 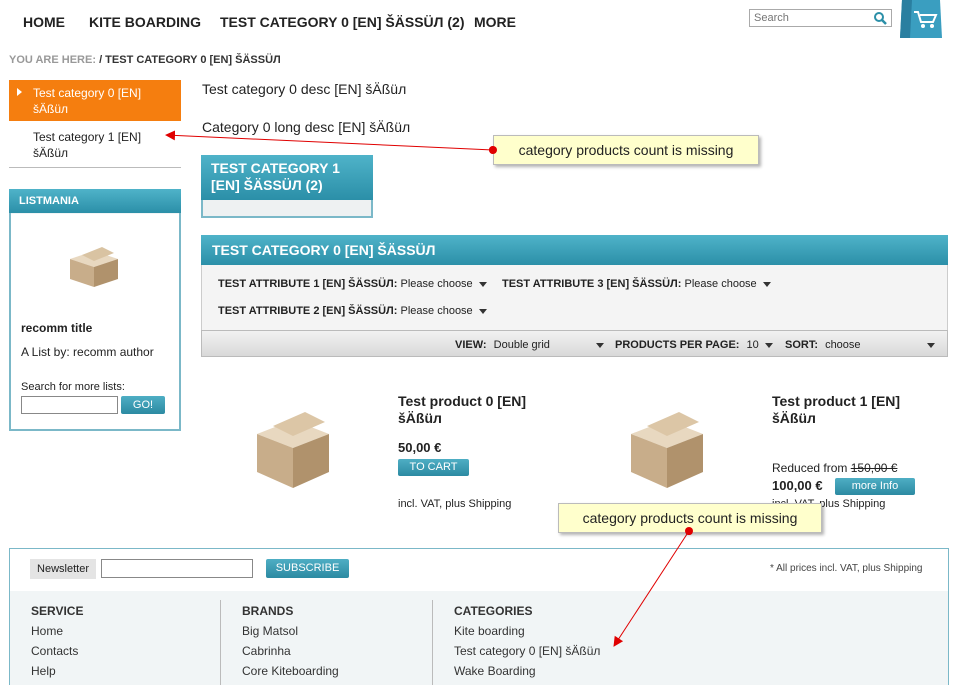 What do you see at coordinates (290, 671) in the screenshot?
I see `footer-link: Core Kiteboarding` at bounding box center [290, 671].